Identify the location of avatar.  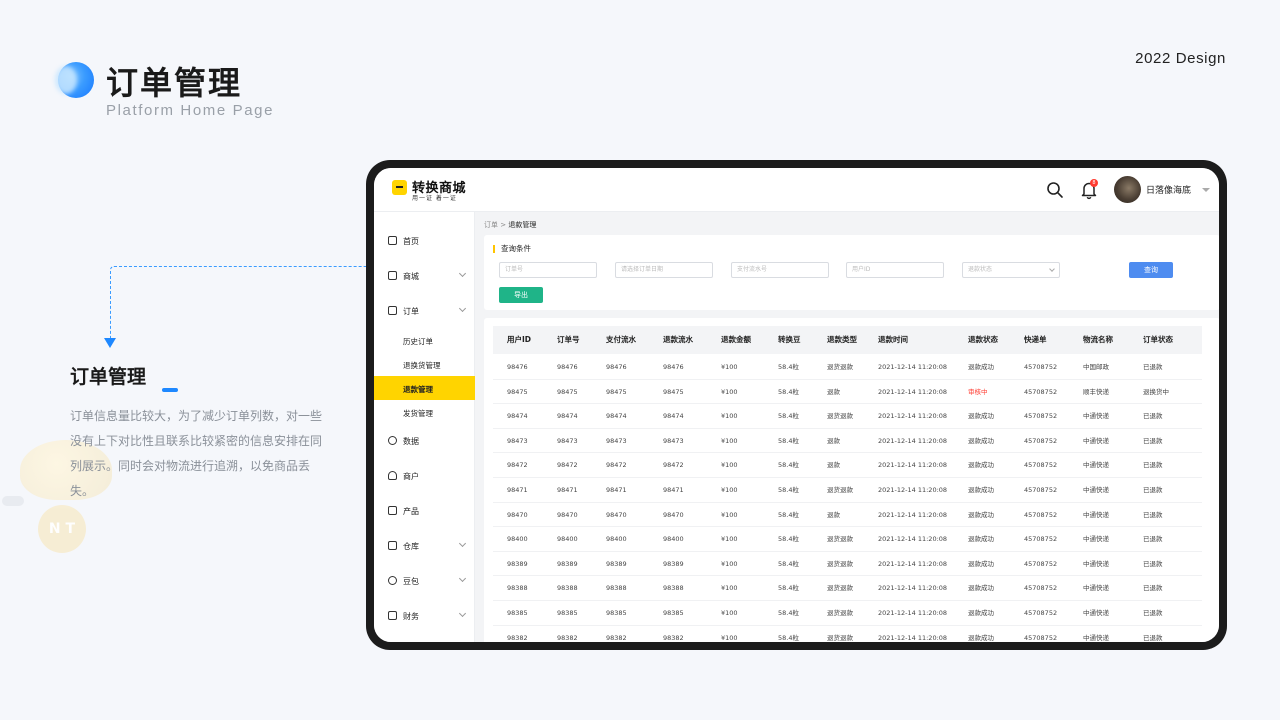
(1127, 189).